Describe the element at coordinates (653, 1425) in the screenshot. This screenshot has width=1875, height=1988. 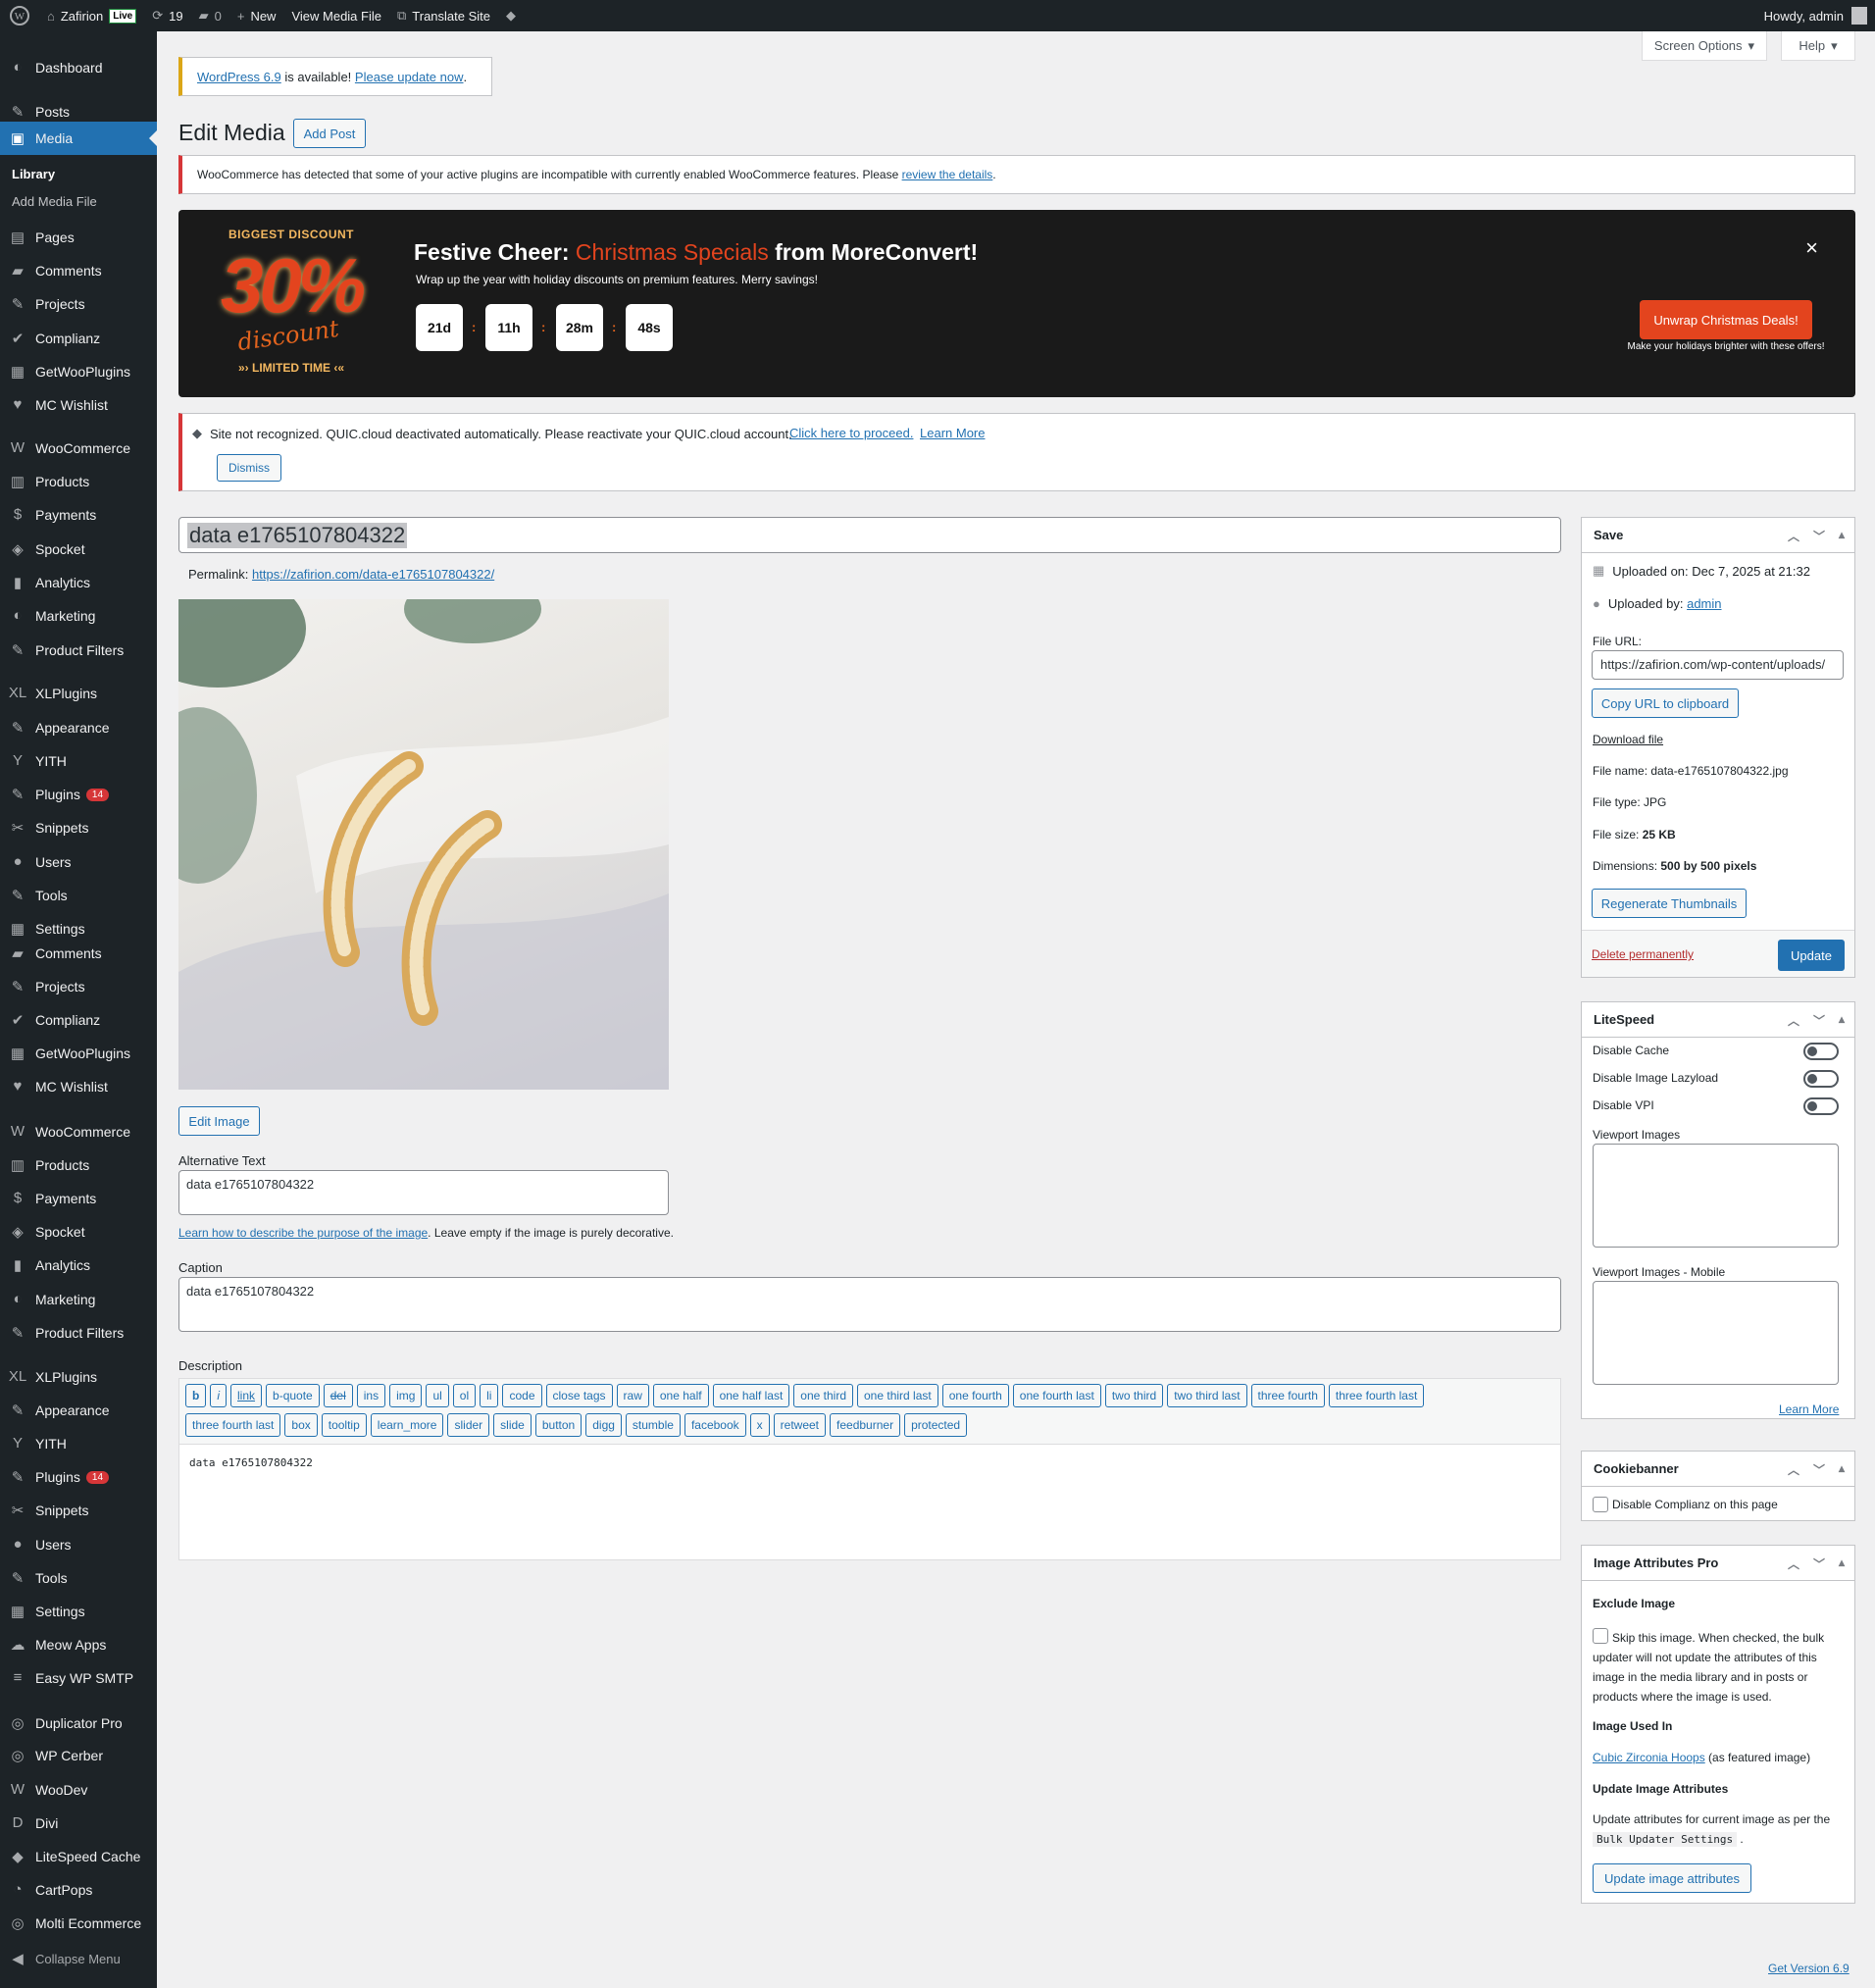
I see `quicktag-stumble-button: stumble` at that location.